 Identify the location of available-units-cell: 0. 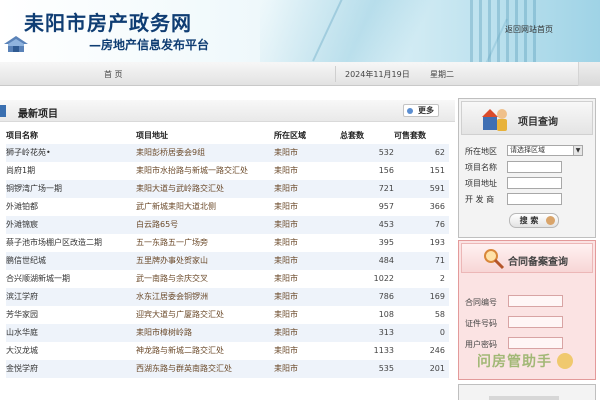
(421, 333).